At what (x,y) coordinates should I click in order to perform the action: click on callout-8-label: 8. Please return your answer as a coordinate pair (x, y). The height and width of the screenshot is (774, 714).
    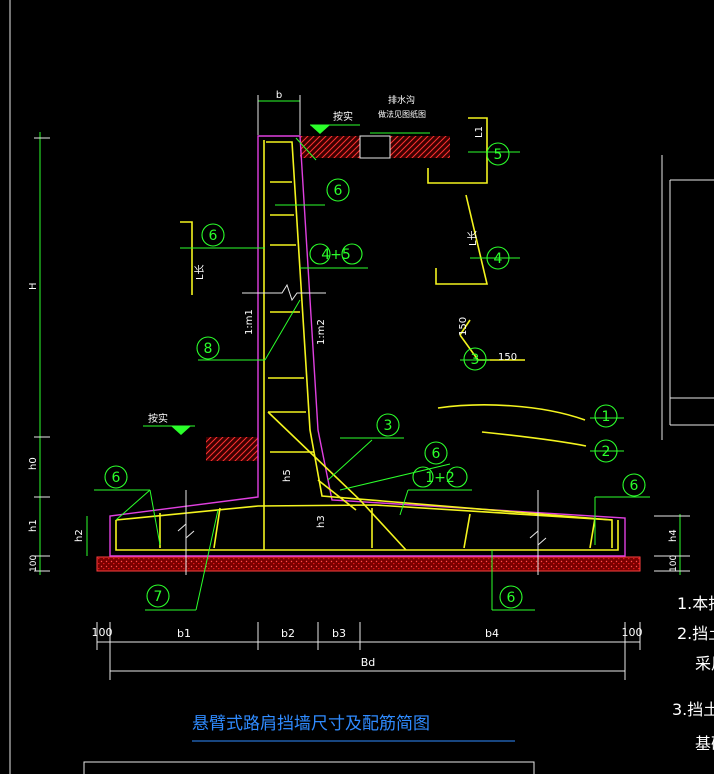
    Looking at the image, I should click on (208, 349).